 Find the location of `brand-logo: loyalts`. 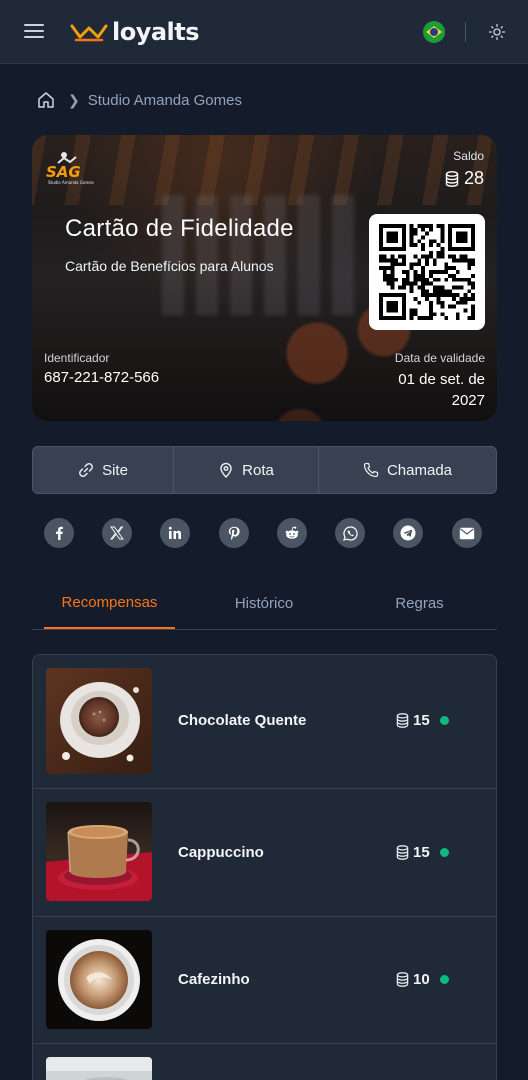

brand-logo: loyalts is located at coordinates (135, 32).